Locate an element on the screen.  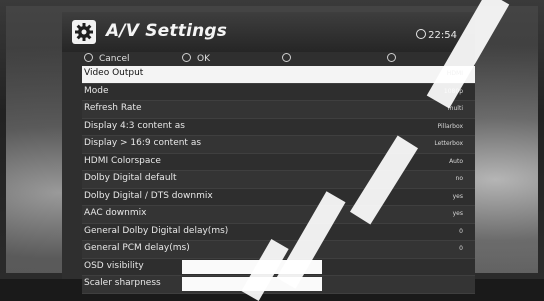
setting-label: HDMI Colorspace is located at coordinates (122, 160).